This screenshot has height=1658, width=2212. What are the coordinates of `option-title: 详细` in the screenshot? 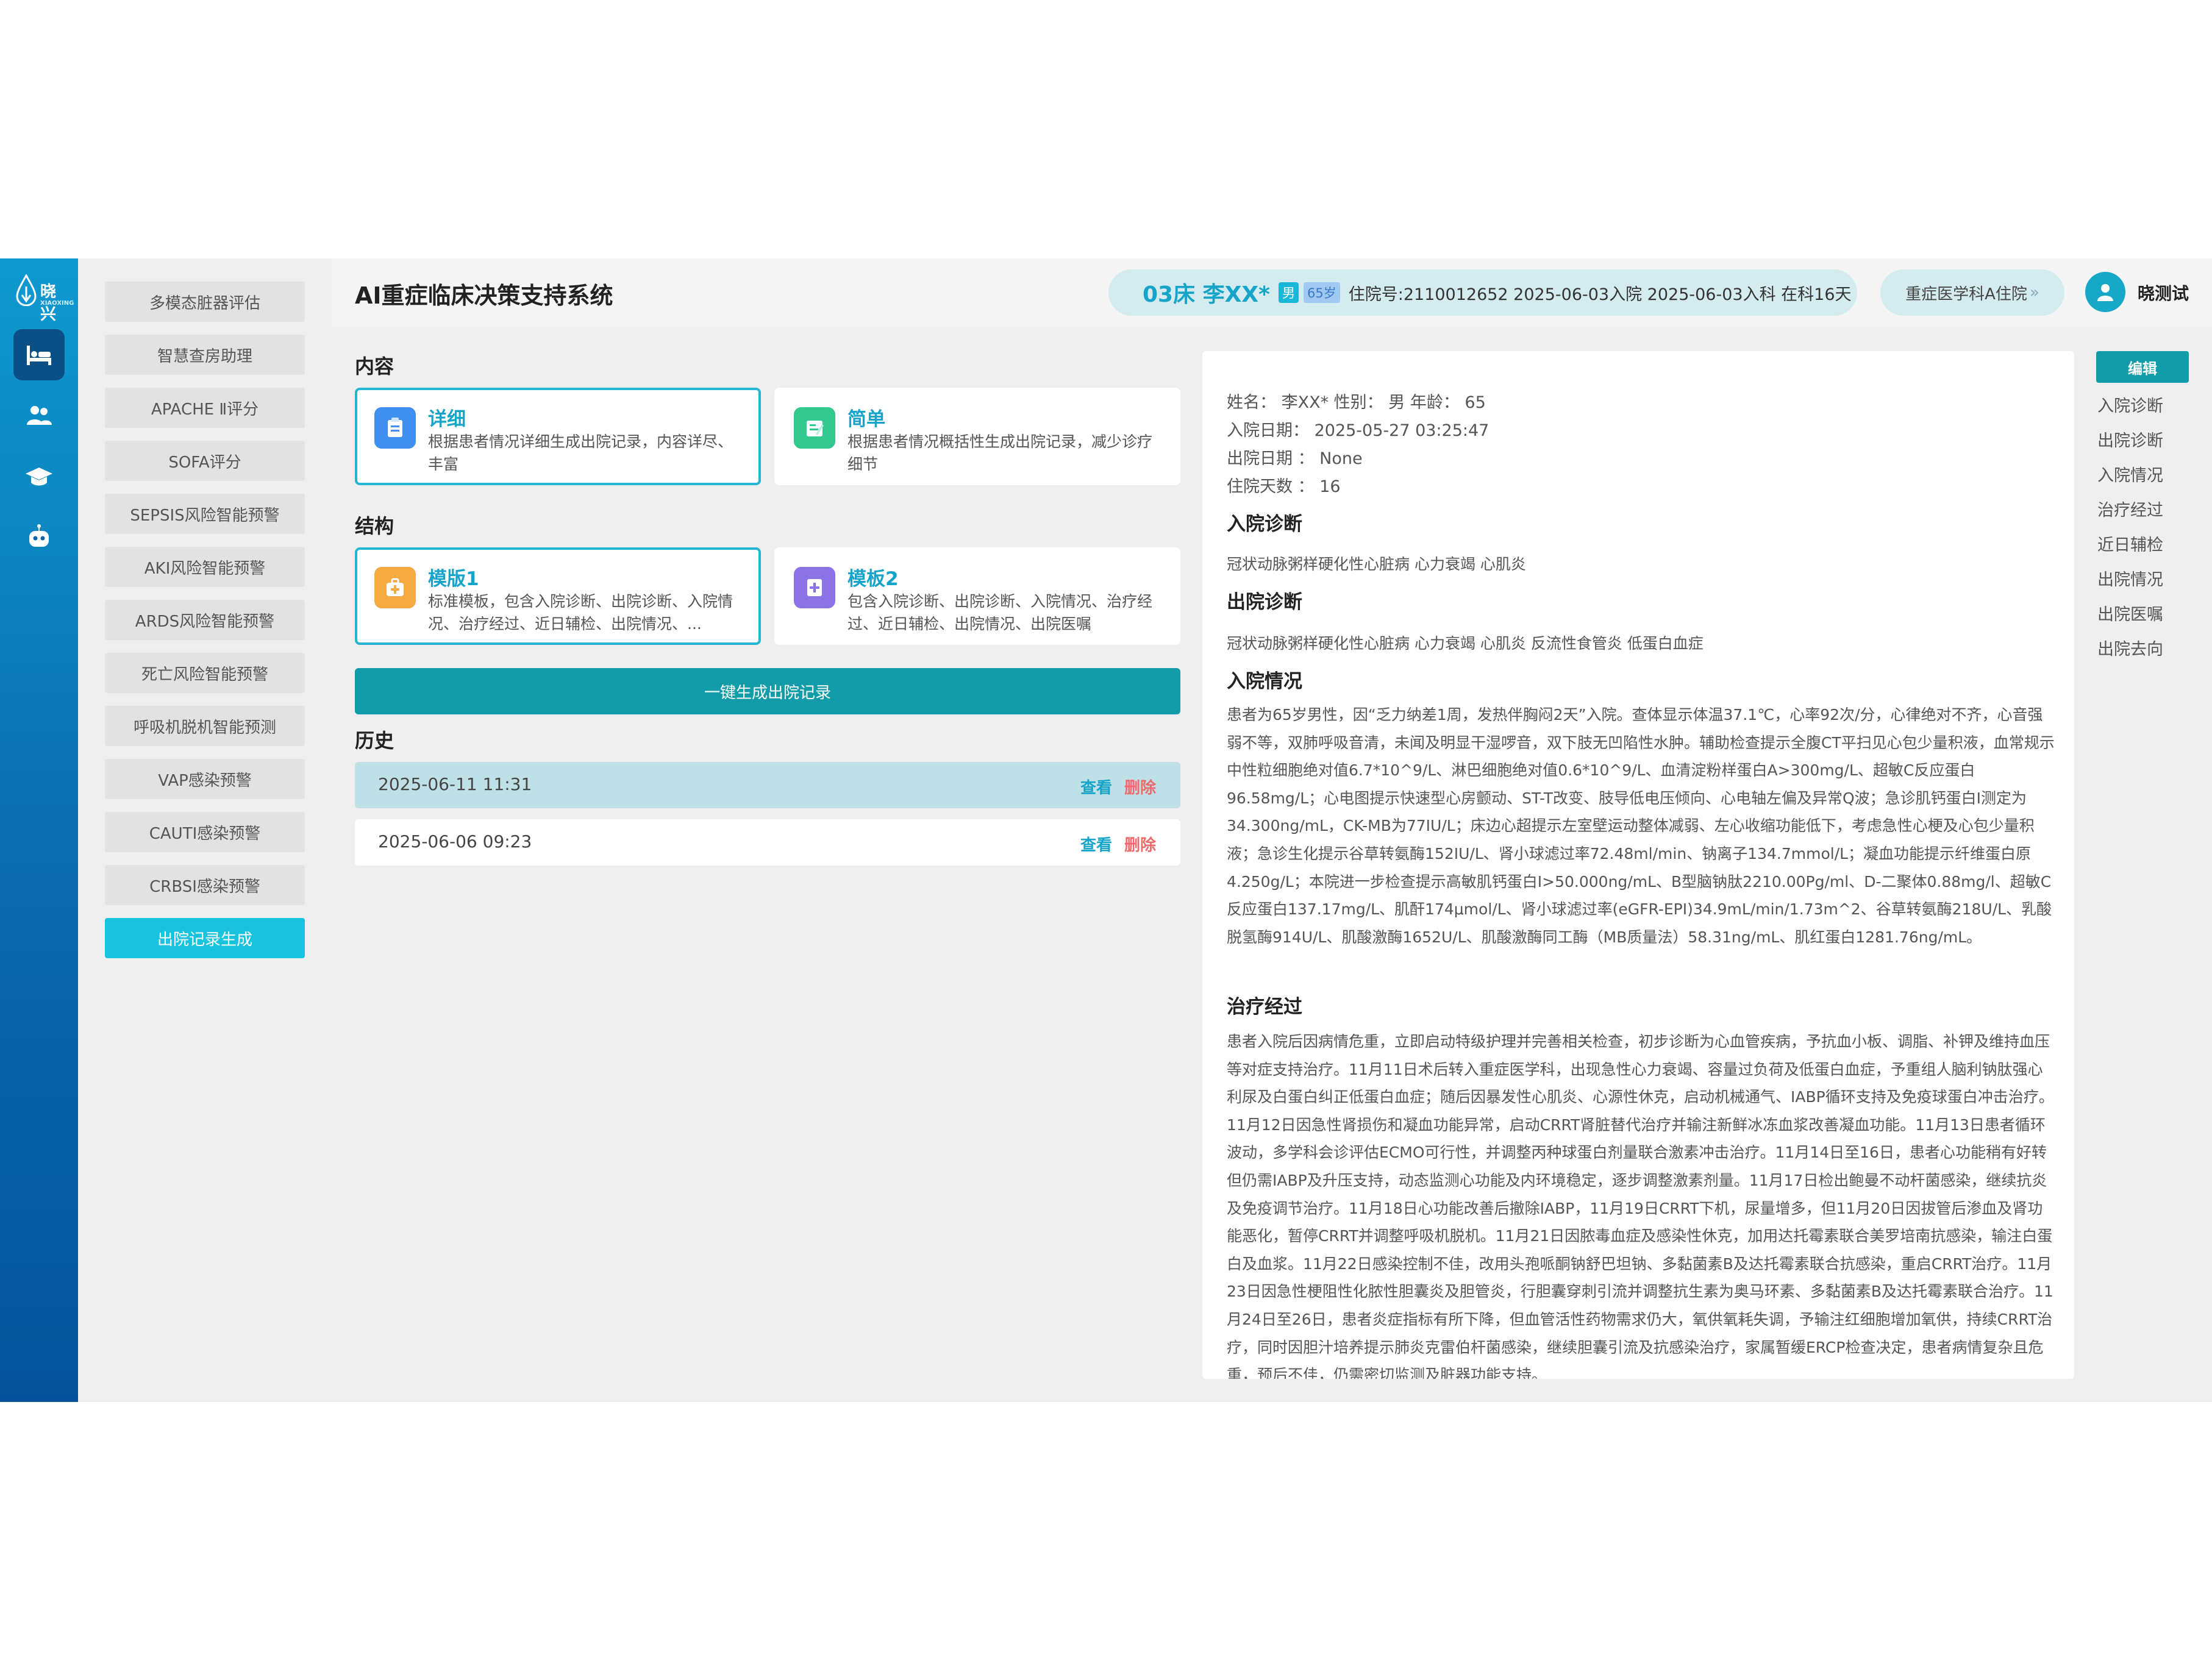 It's located at (447, 419).